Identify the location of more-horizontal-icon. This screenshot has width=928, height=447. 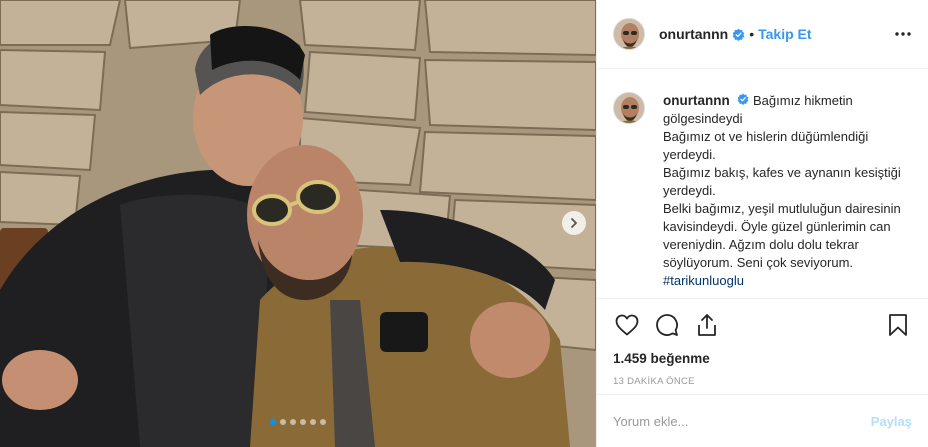
(903, 34).